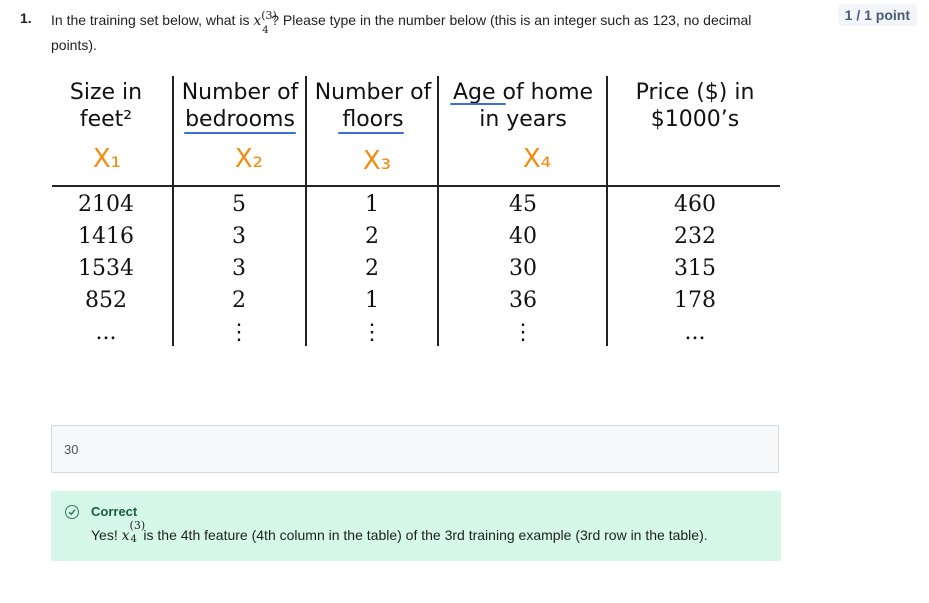 The height and width of the screenshot is (603, 929). Describe the element at coordinates (523, 300) in the screenshot. I see `table-cell: 36` at that location.